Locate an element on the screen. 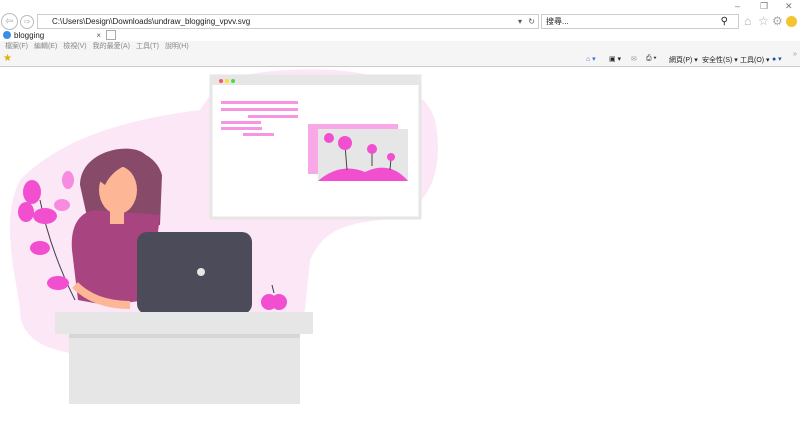  favorites-star-icon: ☆ is located at coordinates (763, 21).